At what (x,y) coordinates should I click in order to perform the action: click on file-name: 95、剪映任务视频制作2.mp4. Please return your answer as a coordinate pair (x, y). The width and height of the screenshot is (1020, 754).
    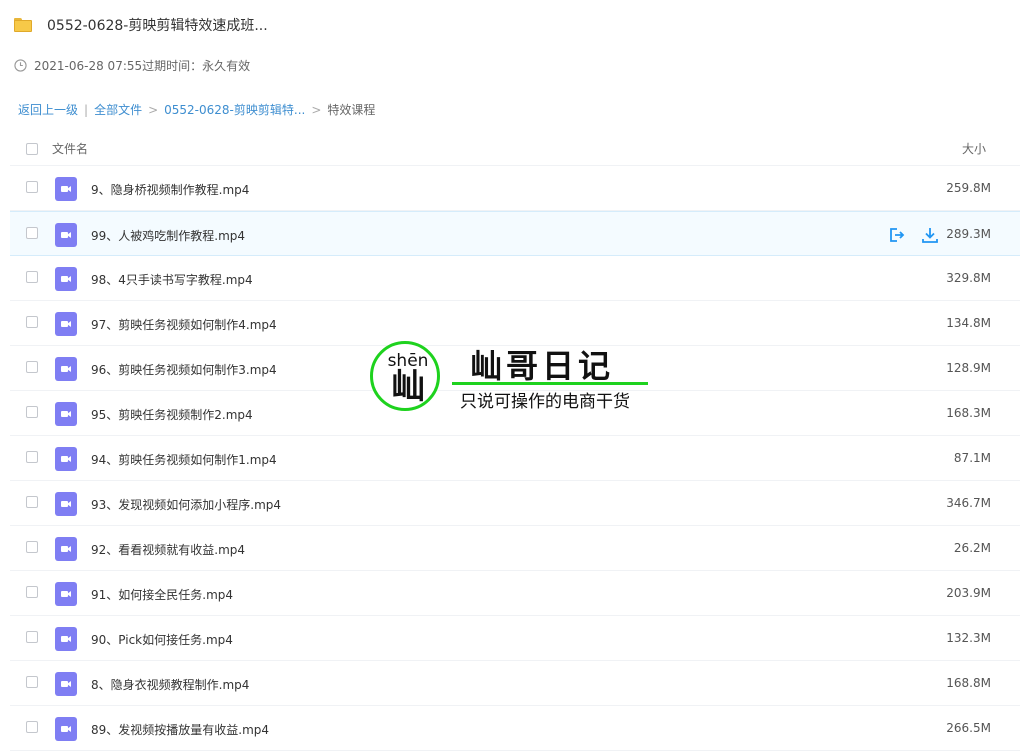
    Looking at the image, I should click on (172, 414).